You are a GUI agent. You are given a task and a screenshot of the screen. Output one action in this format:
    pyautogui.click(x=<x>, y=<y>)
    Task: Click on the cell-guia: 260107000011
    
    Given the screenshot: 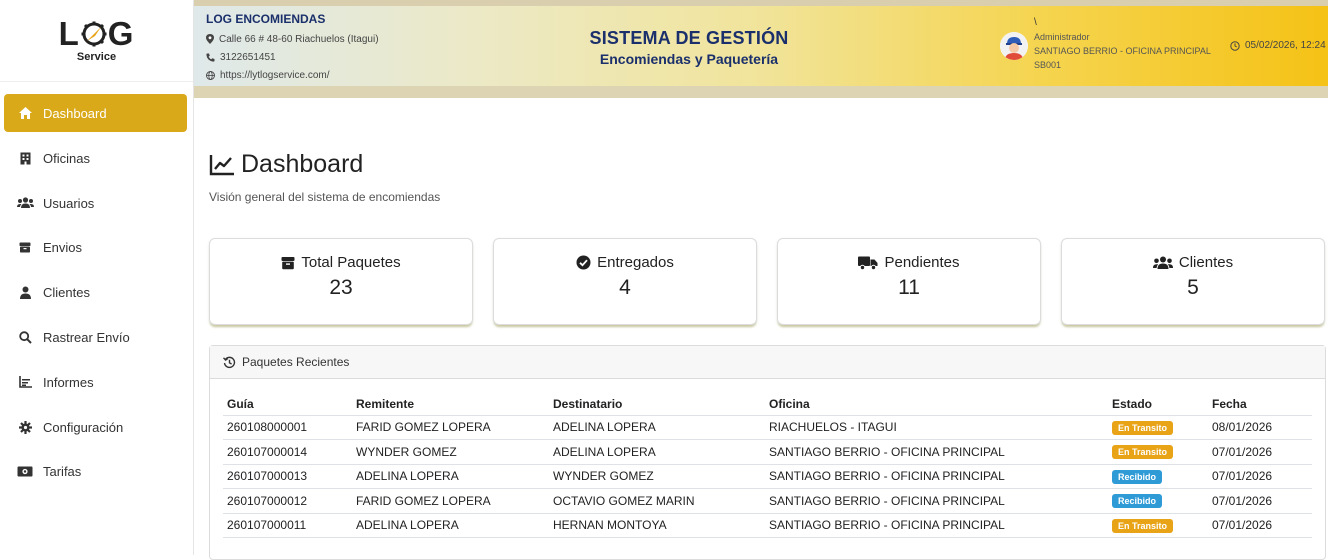 What is the action you would take?
    pyautogui.click(x=287, y=525)
    